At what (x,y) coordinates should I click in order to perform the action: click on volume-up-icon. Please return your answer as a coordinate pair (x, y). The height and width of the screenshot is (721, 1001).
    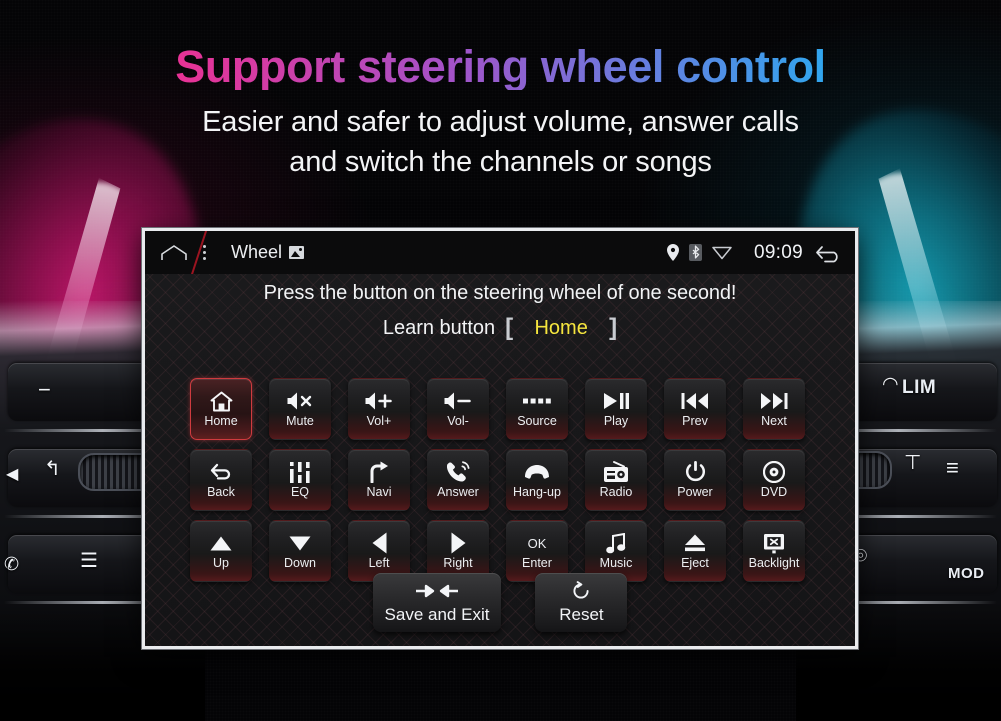
    Looking at the image, I should click on (379, 401).